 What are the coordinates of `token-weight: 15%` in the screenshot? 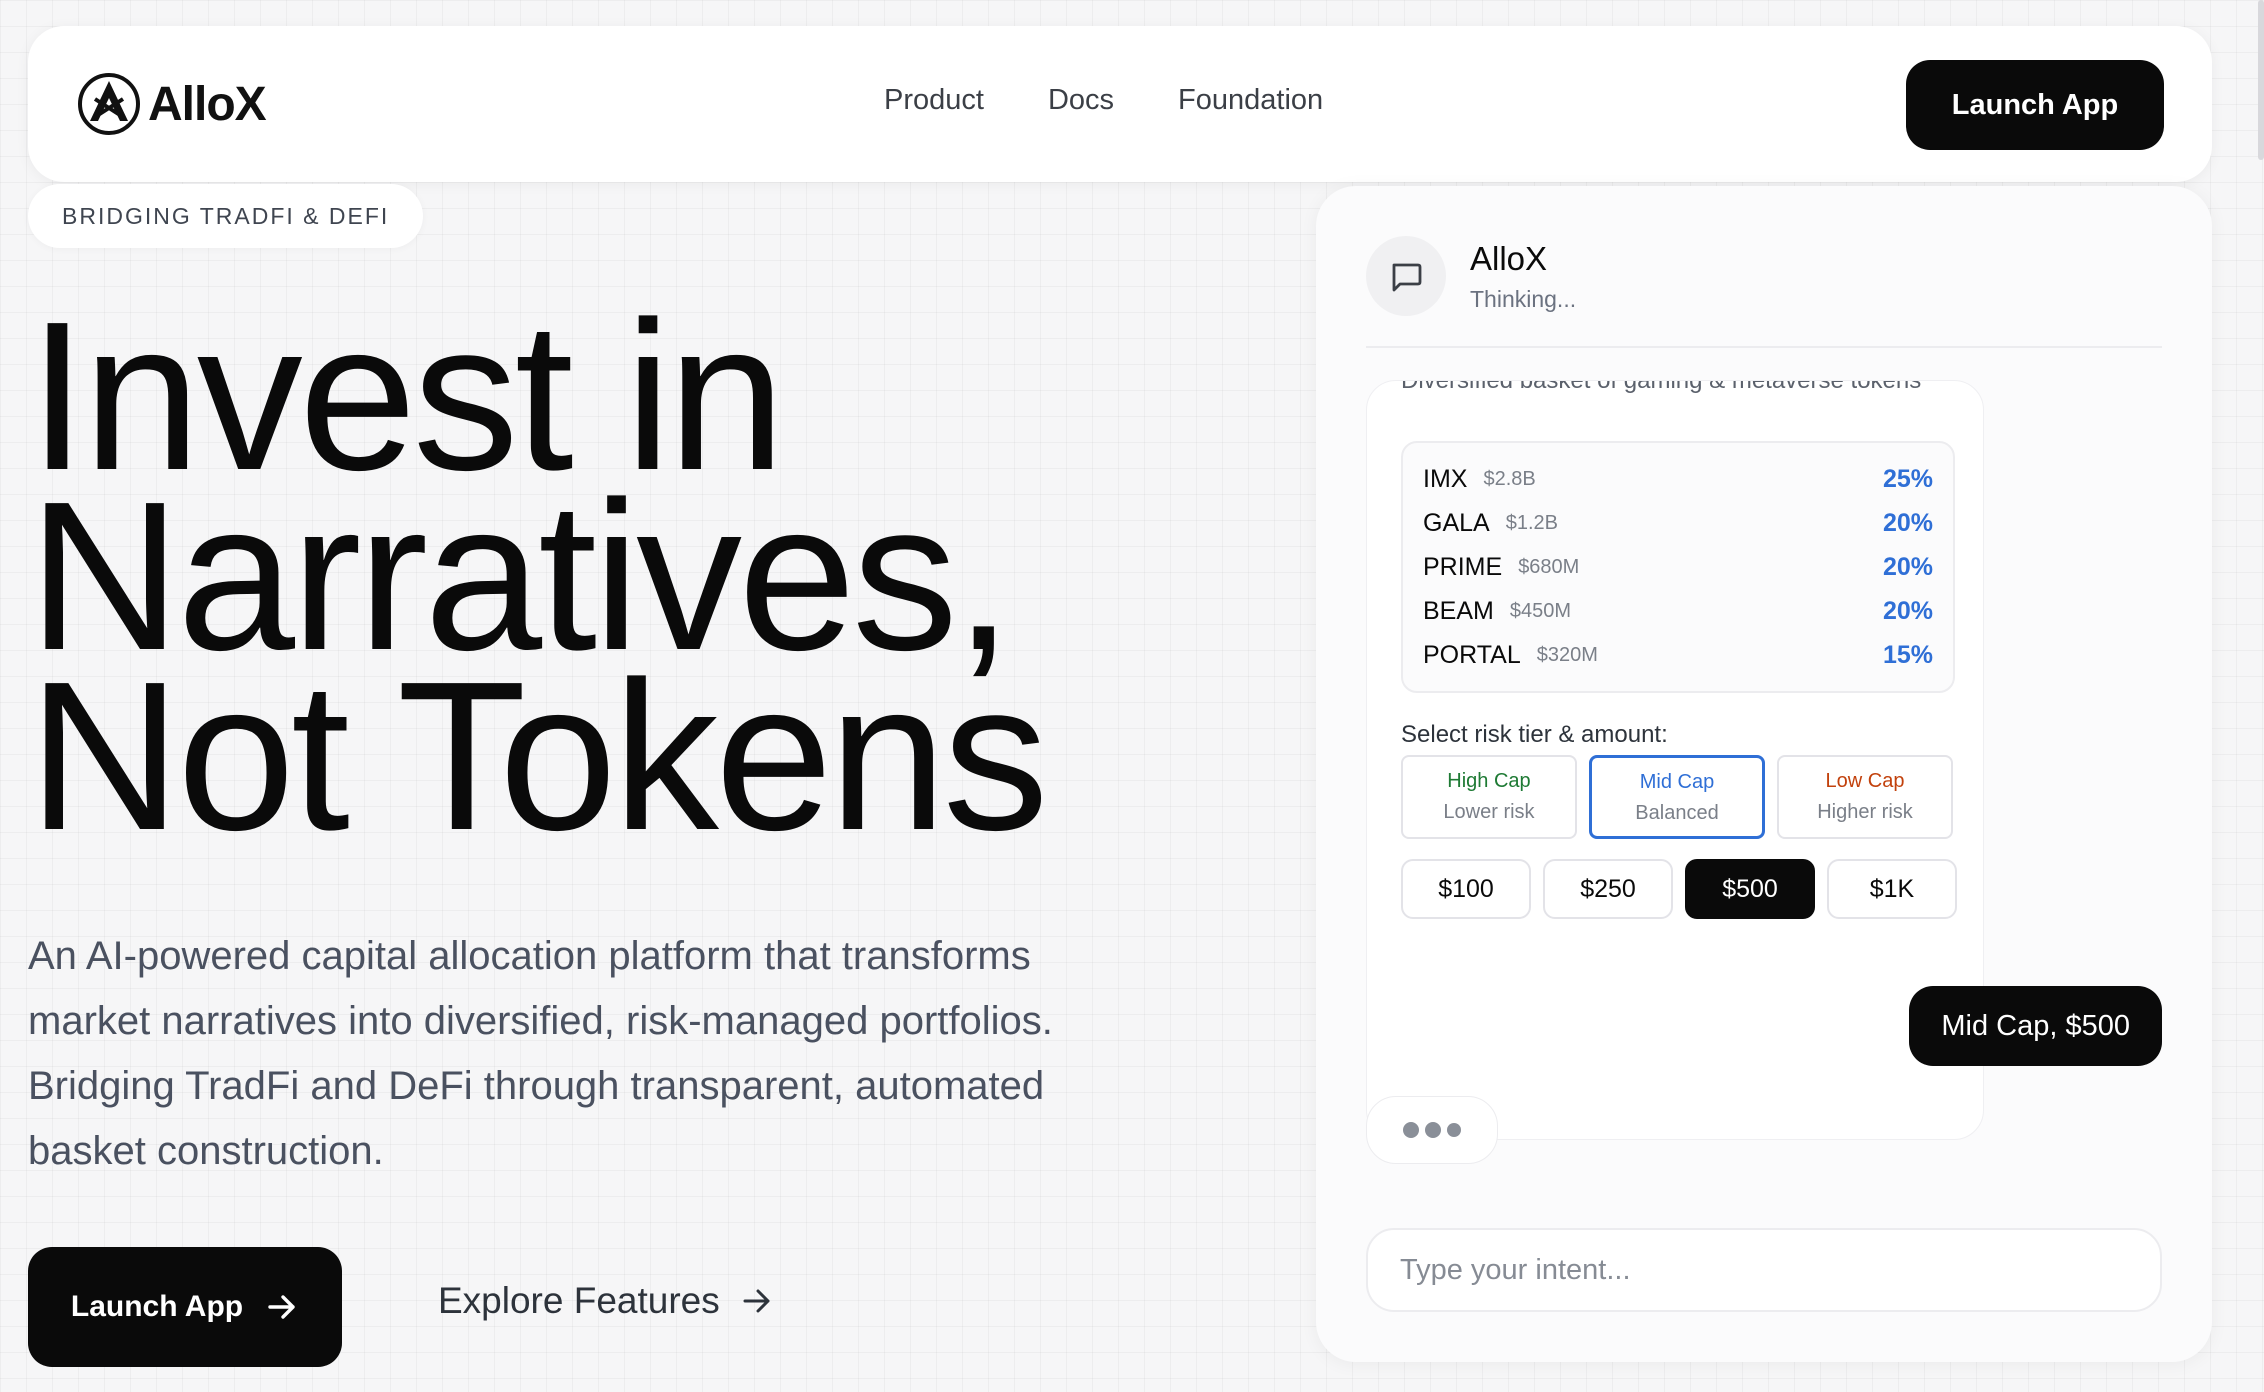 It's located at (1907, 654).